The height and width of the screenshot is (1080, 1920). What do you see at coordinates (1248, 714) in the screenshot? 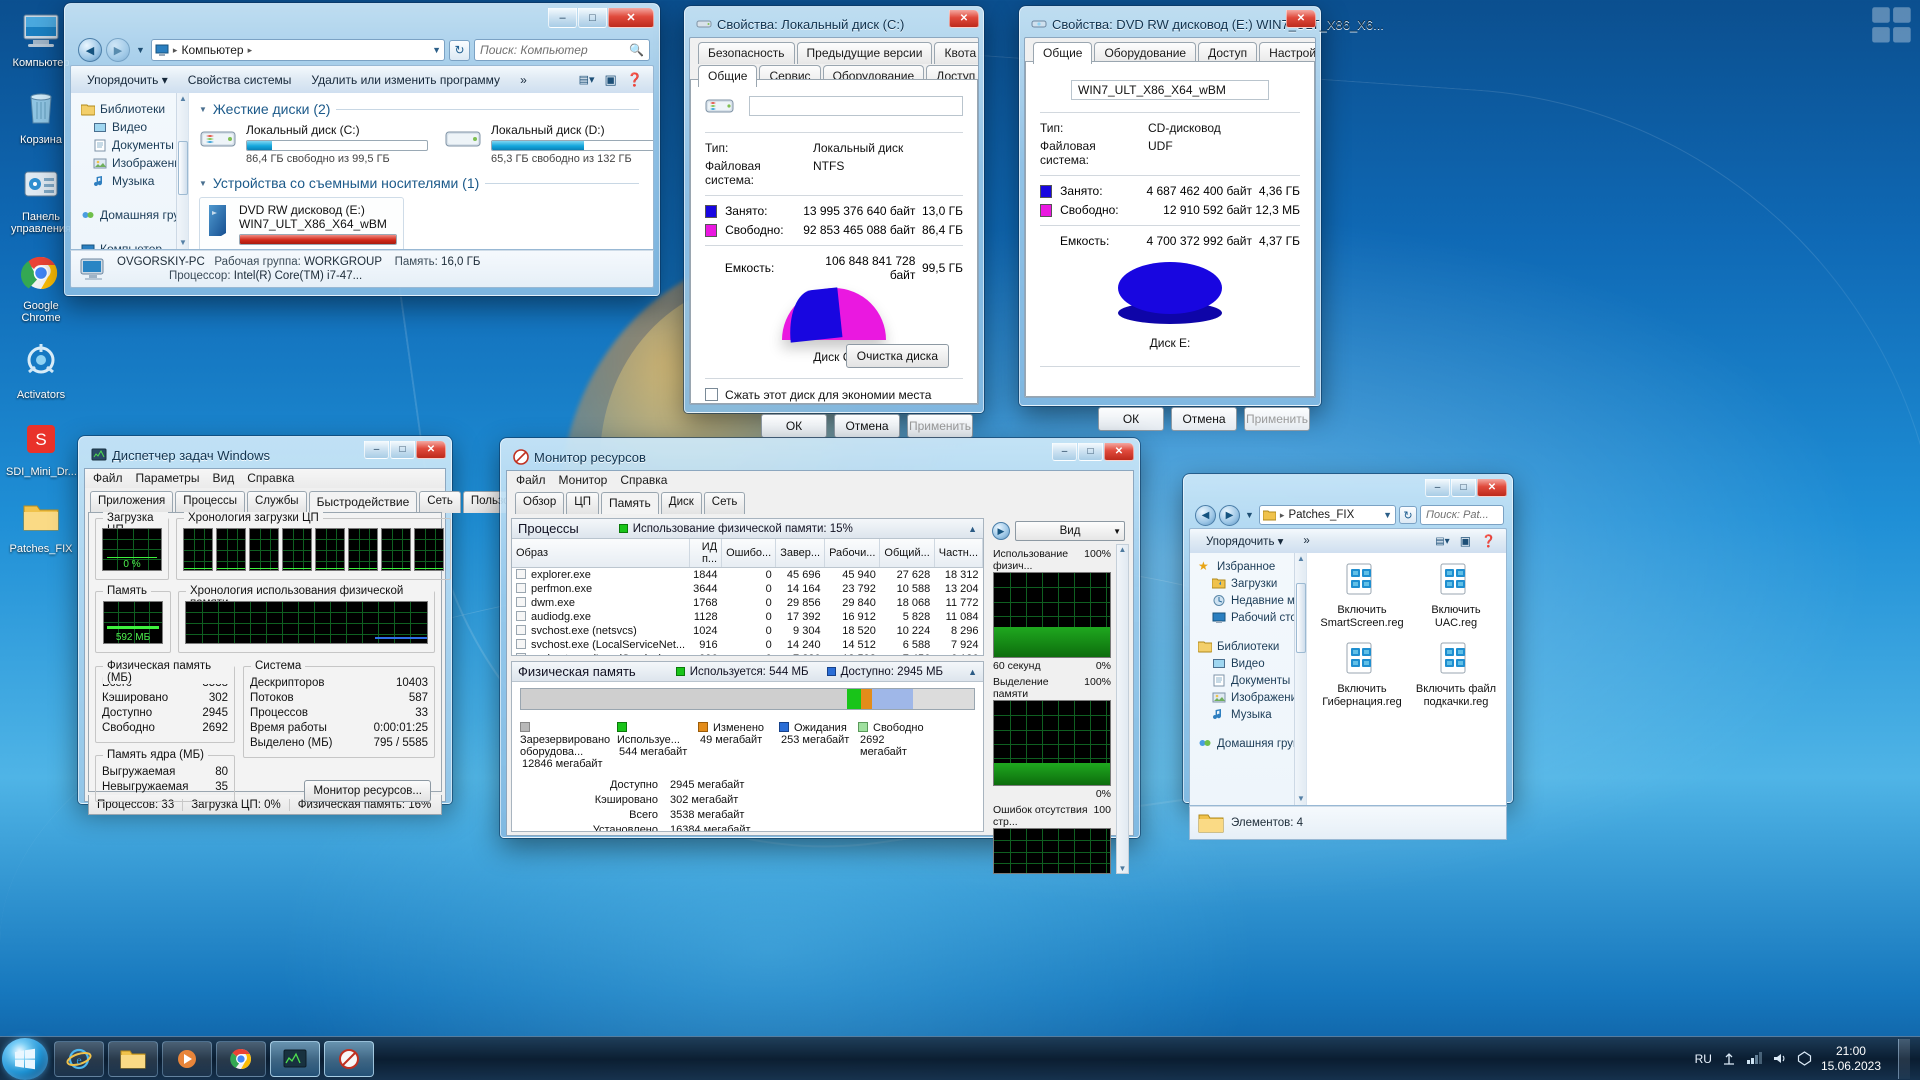
I see `sidebar-item-music: Музыка` at bounding box center [1248, 714].